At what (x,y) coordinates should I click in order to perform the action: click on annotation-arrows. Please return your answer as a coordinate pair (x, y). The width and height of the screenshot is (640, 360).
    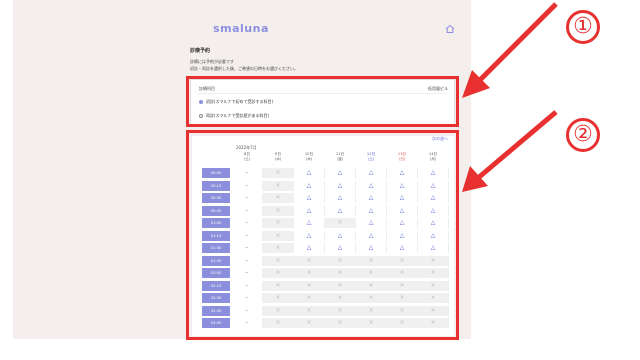
    Looking at the image, I should click on (510, 97).